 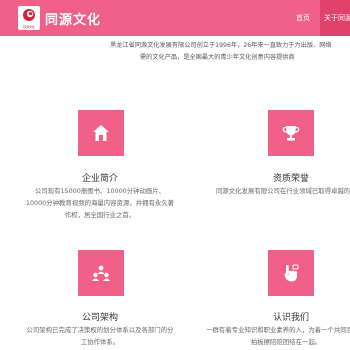 I want to click on structure-icon-tile, so click(x=101, y=273).